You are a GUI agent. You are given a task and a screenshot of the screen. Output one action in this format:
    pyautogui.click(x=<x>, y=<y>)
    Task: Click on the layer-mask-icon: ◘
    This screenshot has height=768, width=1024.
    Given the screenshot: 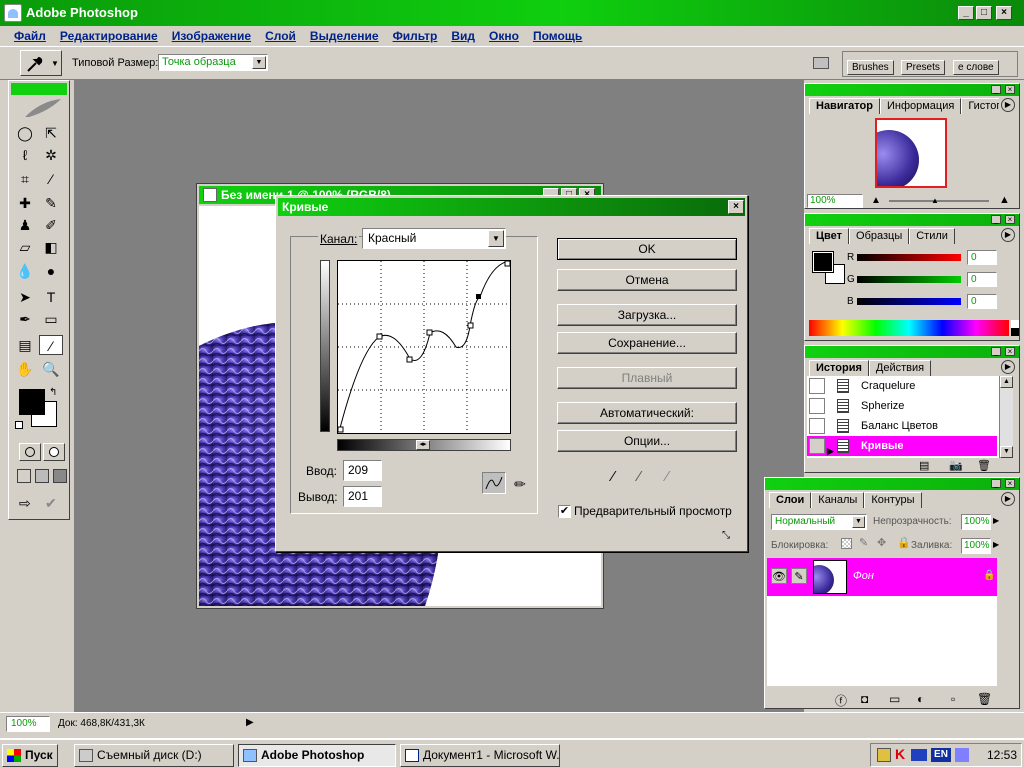 What is the action you would take?
    pyautogui.click(x=864, y=699)
    